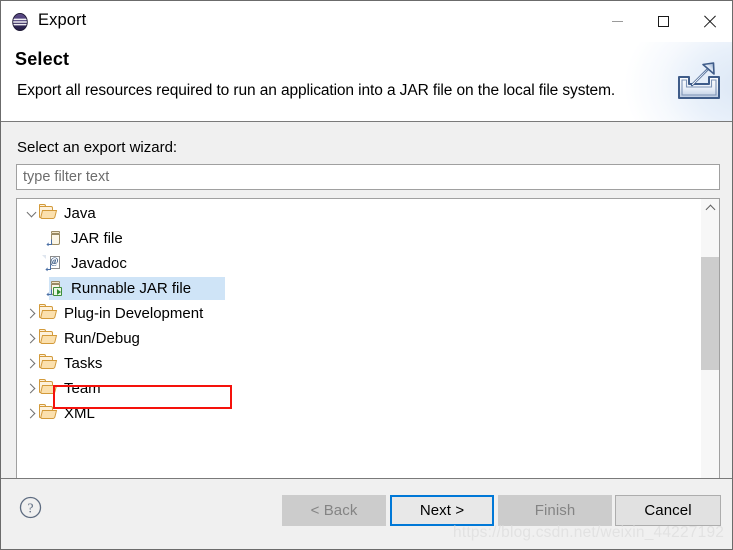 The height and width of the screenshot is (550, 733). I want to click on tree-item-run-debug: Run/Debug, so click(358, 338).